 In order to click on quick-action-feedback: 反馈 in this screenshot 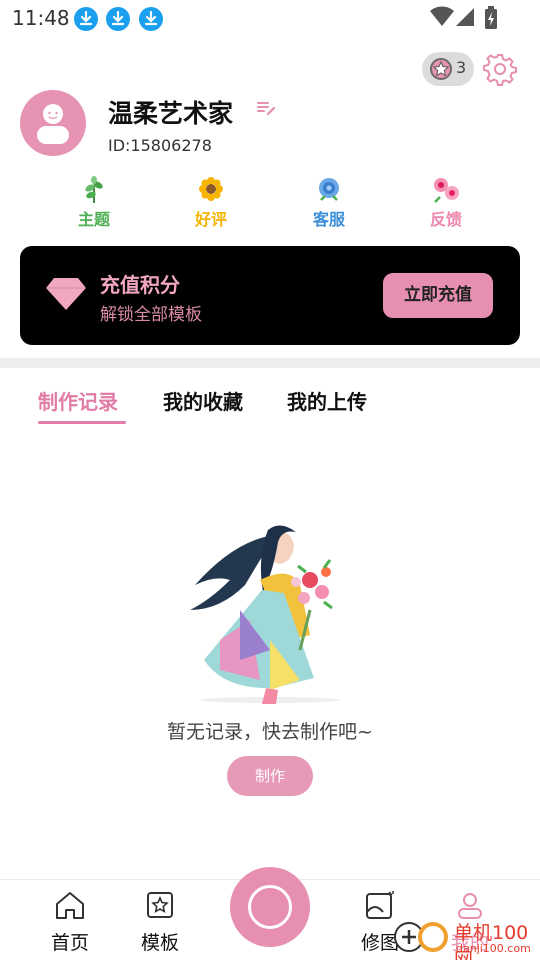, I will do `click(446, 203)`.